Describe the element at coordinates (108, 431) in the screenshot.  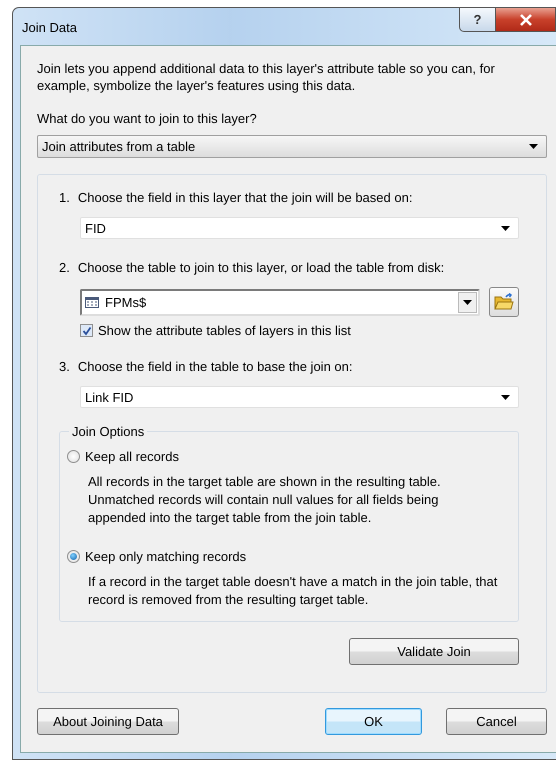
I see `group-title: Join Options` at that location.